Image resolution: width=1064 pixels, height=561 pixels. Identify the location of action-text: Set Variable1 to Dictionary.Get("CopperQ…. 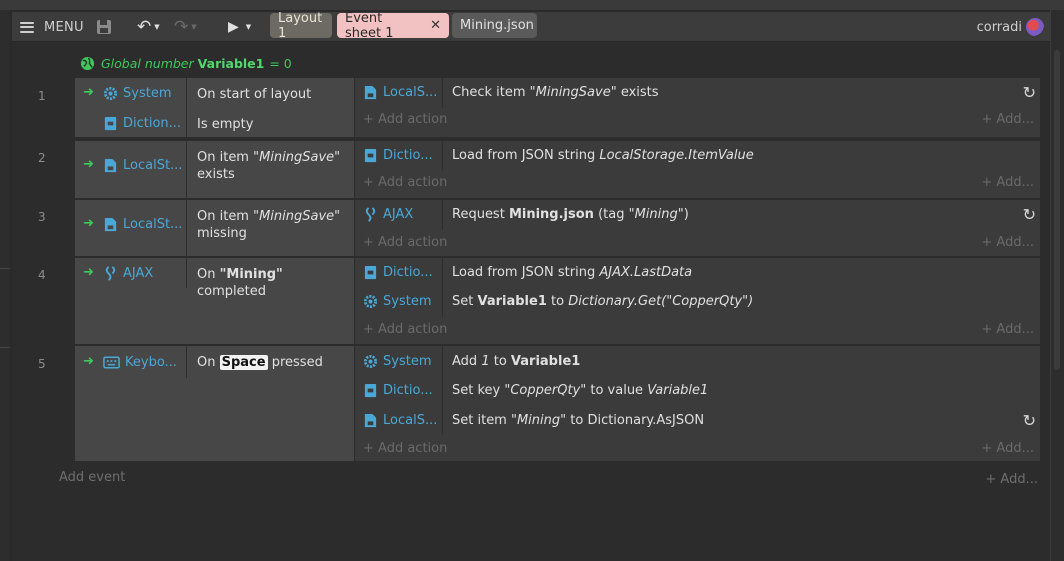
(603, 301).